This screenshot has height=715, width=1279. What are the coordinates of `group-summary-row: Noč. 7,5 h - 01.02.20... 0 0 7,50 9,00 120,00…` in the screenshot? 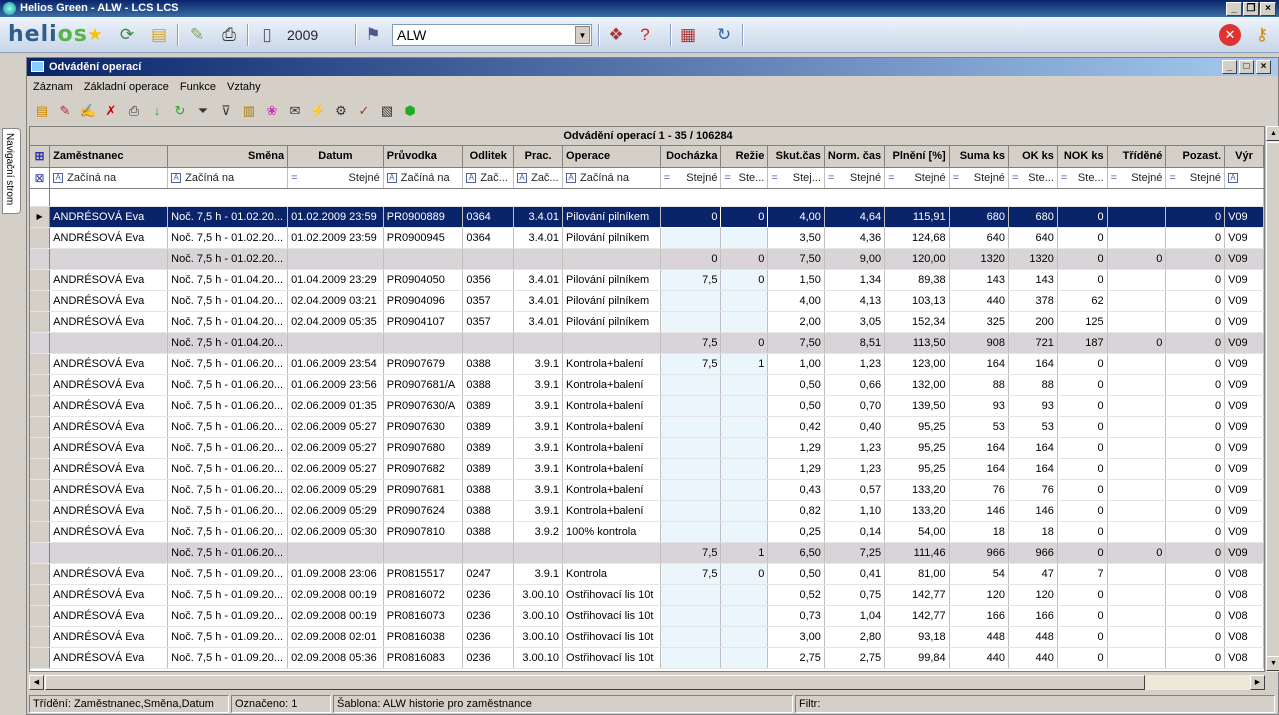 It's located at (647, 259).